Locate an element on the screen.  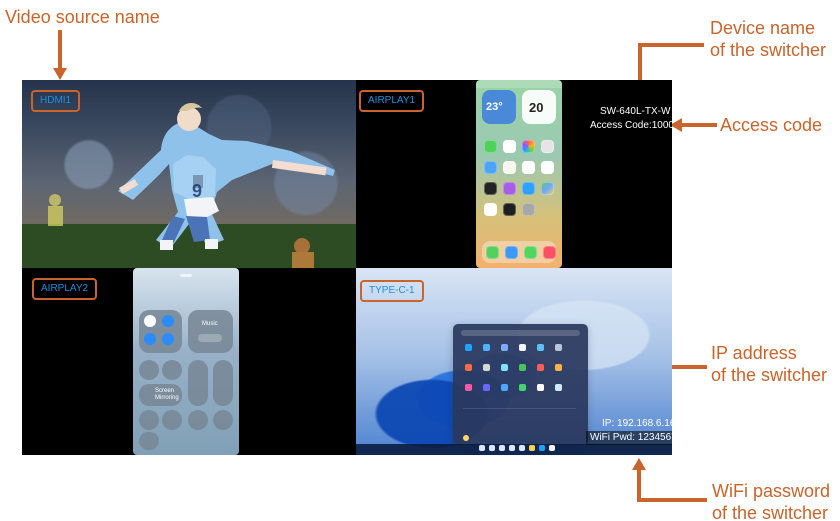
store-taskbar-icon is located at coordinates (552, 448).